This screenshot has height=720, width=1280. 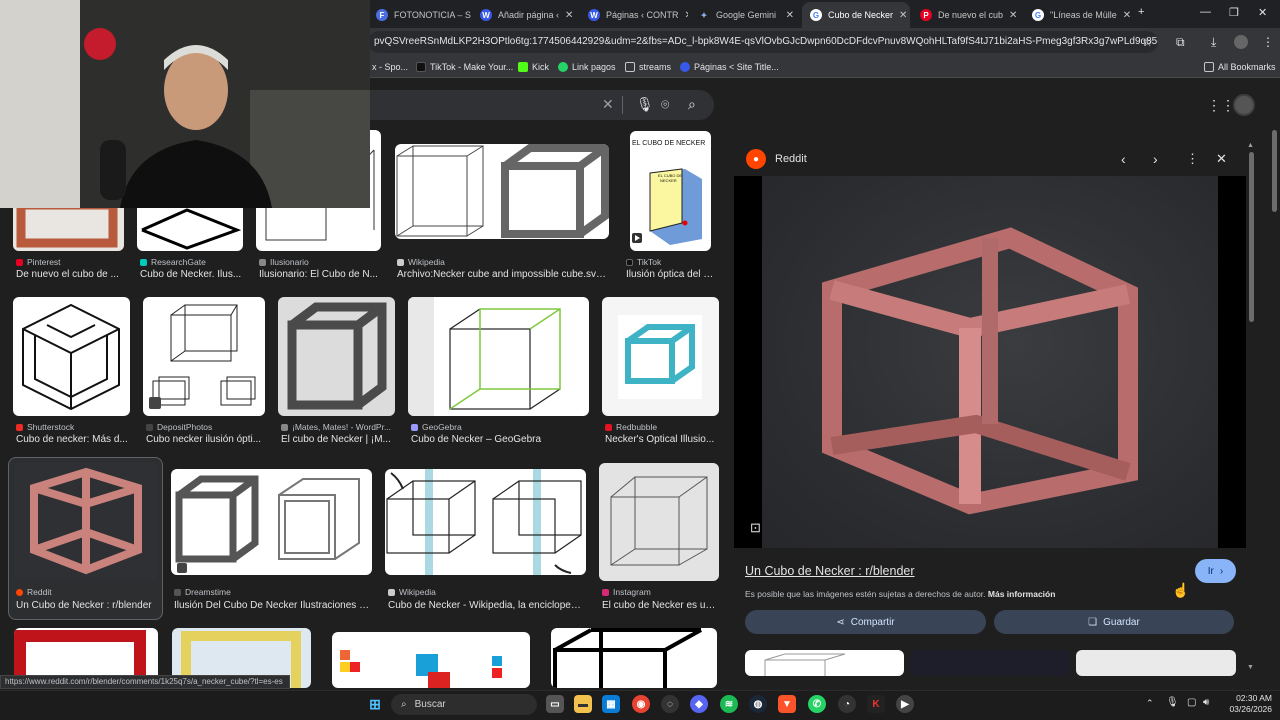 I want to click on scroll-up-icon: ▲, so click(x=1250, y=145).